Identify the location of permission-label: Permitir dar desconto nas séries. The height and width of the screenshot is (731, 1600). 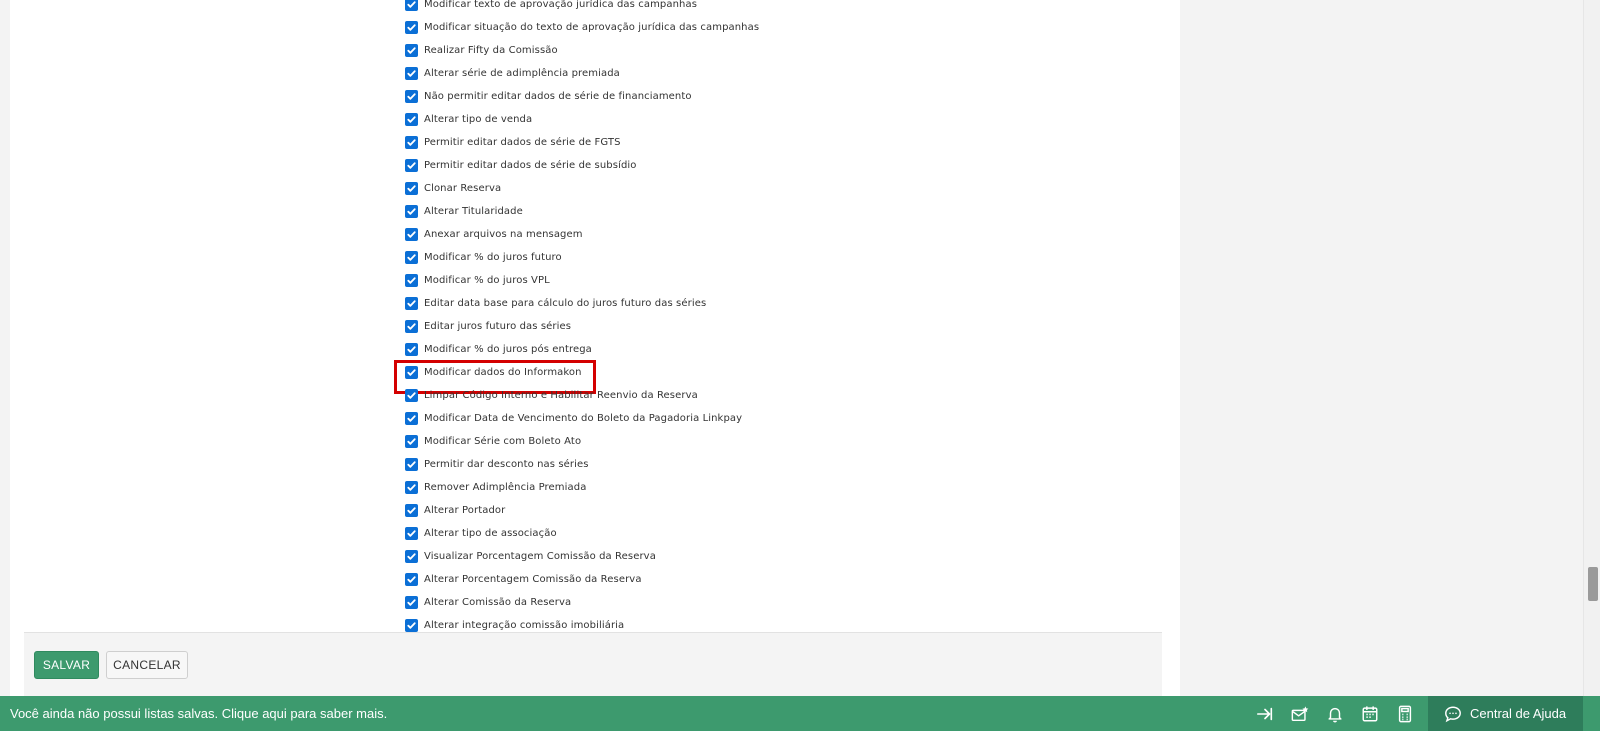
(506, 464).